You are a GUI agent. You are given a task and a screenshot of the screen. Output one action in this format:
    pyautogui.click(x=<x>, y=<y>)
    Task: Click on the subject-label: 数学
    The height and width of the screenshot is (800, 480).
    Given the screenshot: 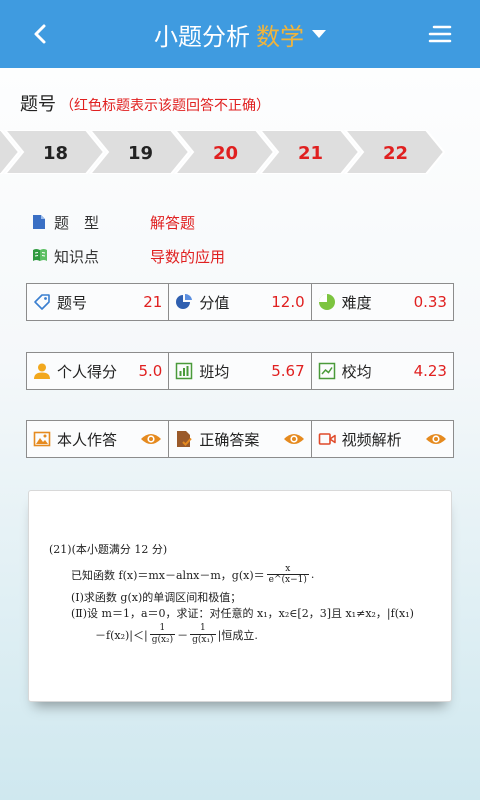 What is the action you would take?
    pyautogui.click(x=280, y=36)
    